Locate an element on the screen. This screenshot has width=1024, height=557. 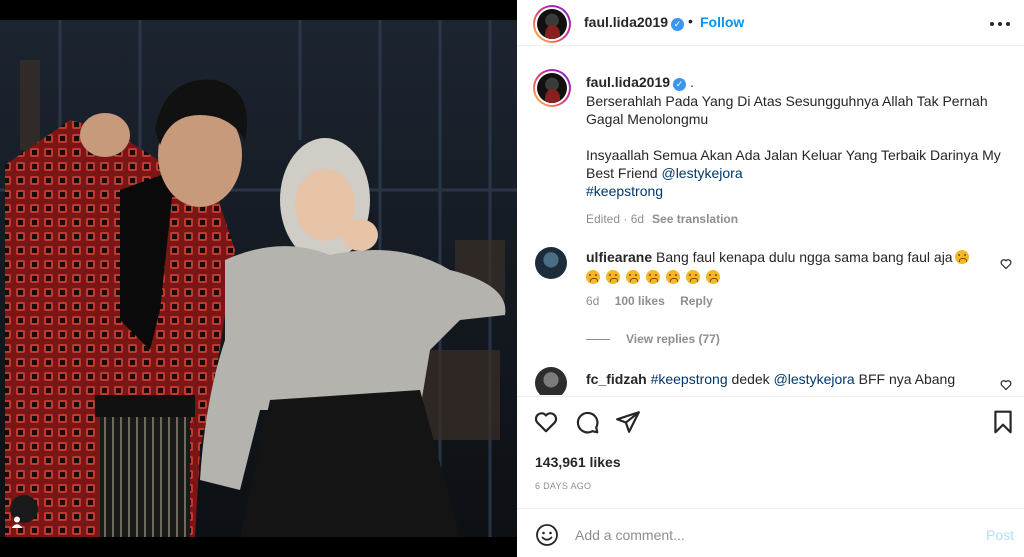
comment-username: fc_fidzah is located at coordinates (616, 379).